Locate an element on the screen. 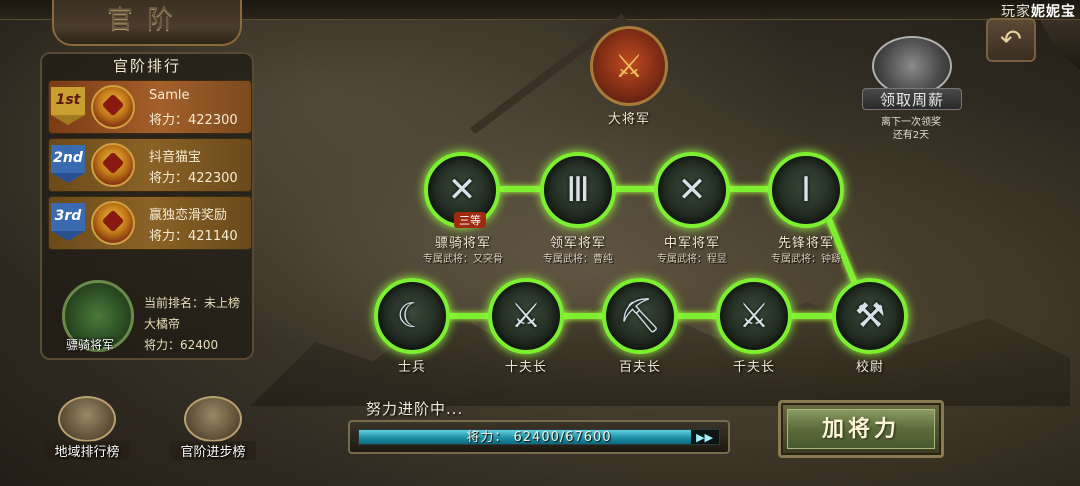 The width and height of the screenshot is (1080, 486). ranking-row-2: 2nd 抖音猫宝 将力：422300 is located at coordinates (150, 165).